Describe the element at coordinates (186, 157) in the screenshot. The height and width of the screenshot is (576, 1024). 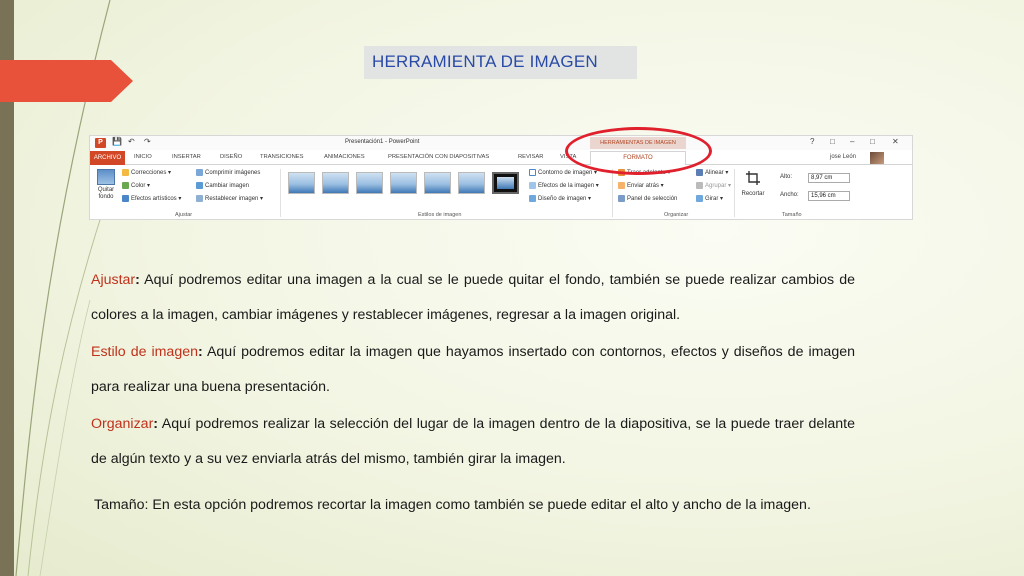
I see `tab-insertar: INSERTAR` at that location.